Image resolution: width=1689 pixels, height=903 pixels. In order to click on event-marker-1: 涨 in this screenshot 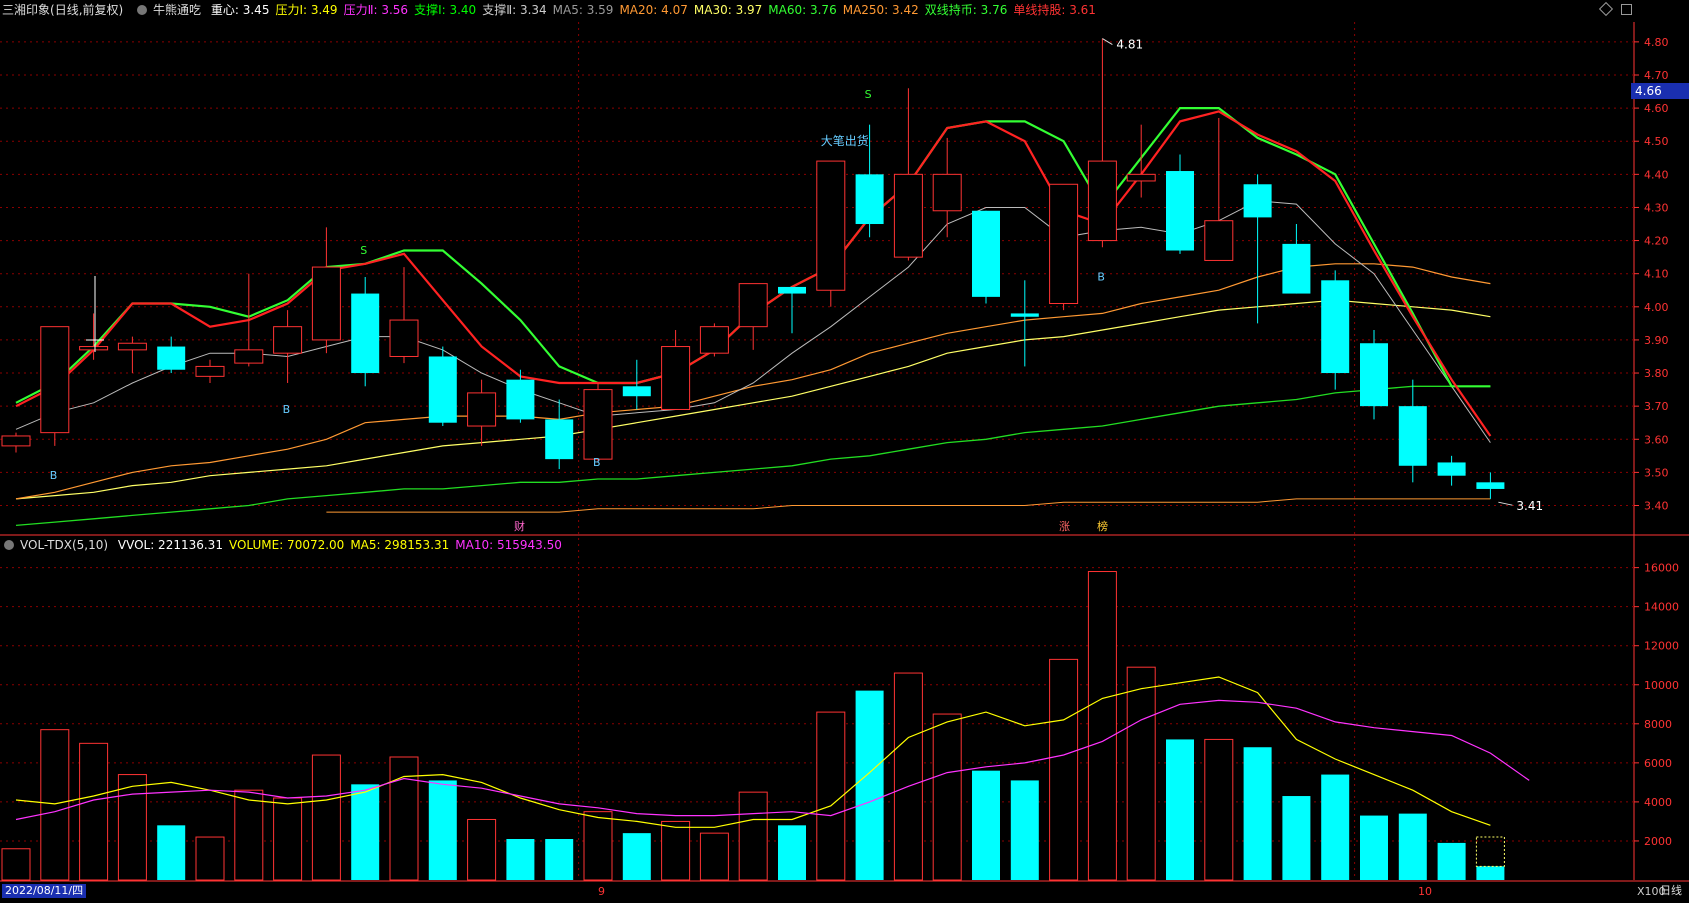, I will do `click(1064, 526)`.